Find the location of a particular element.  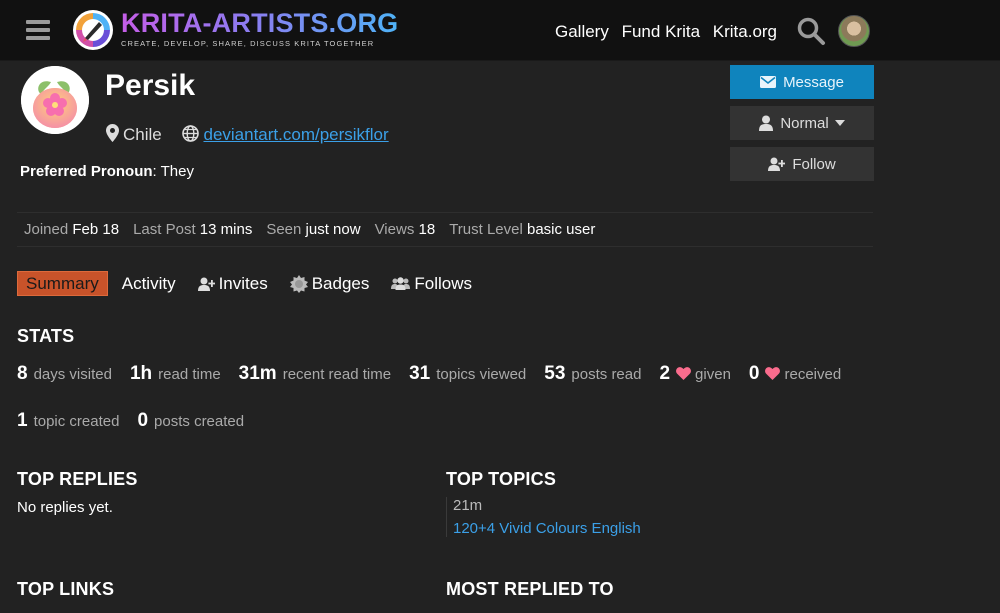

users-icon is located at coordinates (401, 283).